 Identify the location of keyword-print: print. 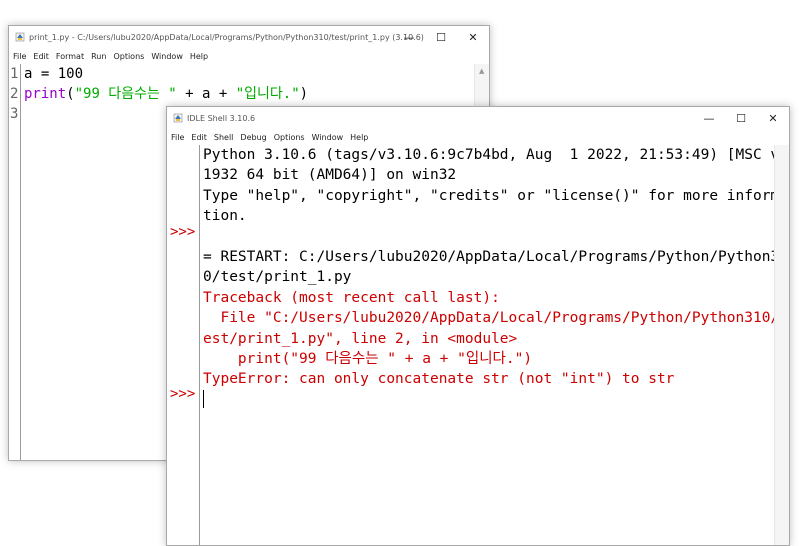
(45, 94).